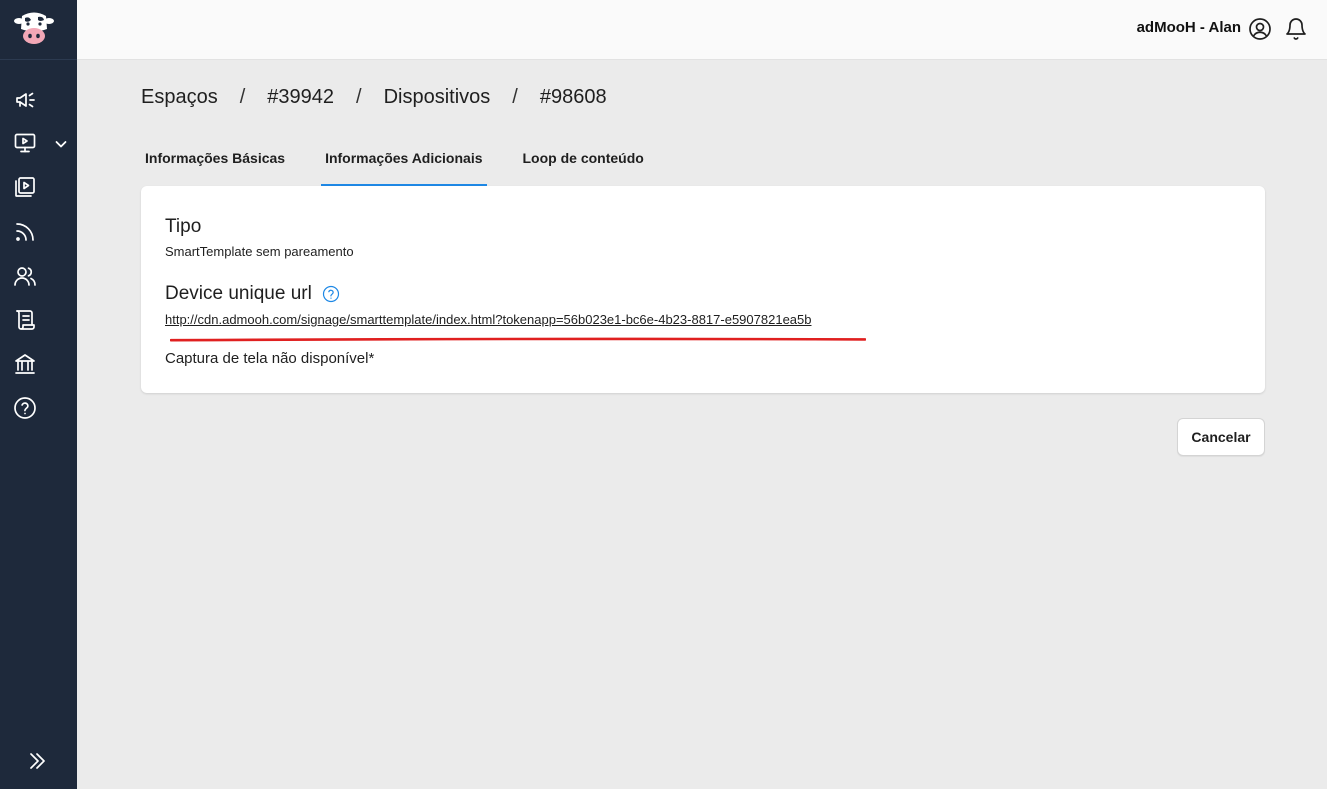 The height and width of the screenshot is (789, 1327). I want to click on breadcrumb-item-space-id: #39942, so click(300, 97).